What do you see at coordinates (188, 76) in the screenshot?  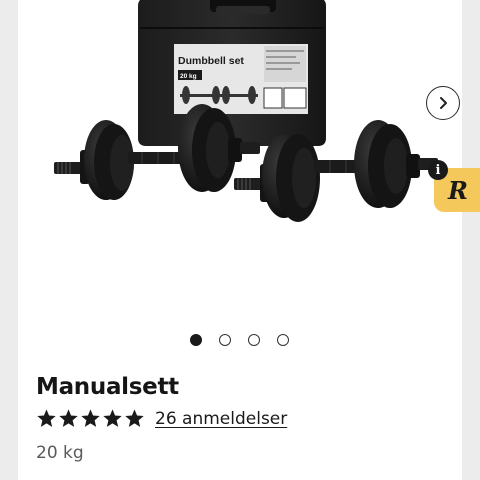 I see `case-weight: 20 kg` at bounding box center [188, 76].